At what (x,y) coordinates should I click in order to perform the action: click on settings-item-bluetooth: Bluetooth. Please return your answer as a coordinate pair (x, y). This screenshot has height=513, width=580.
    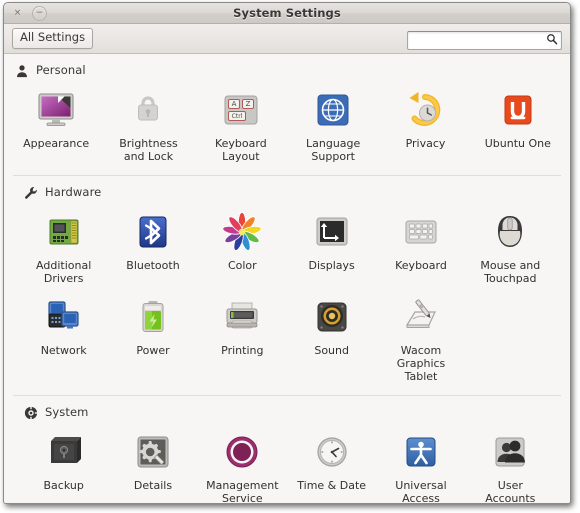
    Looking at the image, I should click on (152, 246).